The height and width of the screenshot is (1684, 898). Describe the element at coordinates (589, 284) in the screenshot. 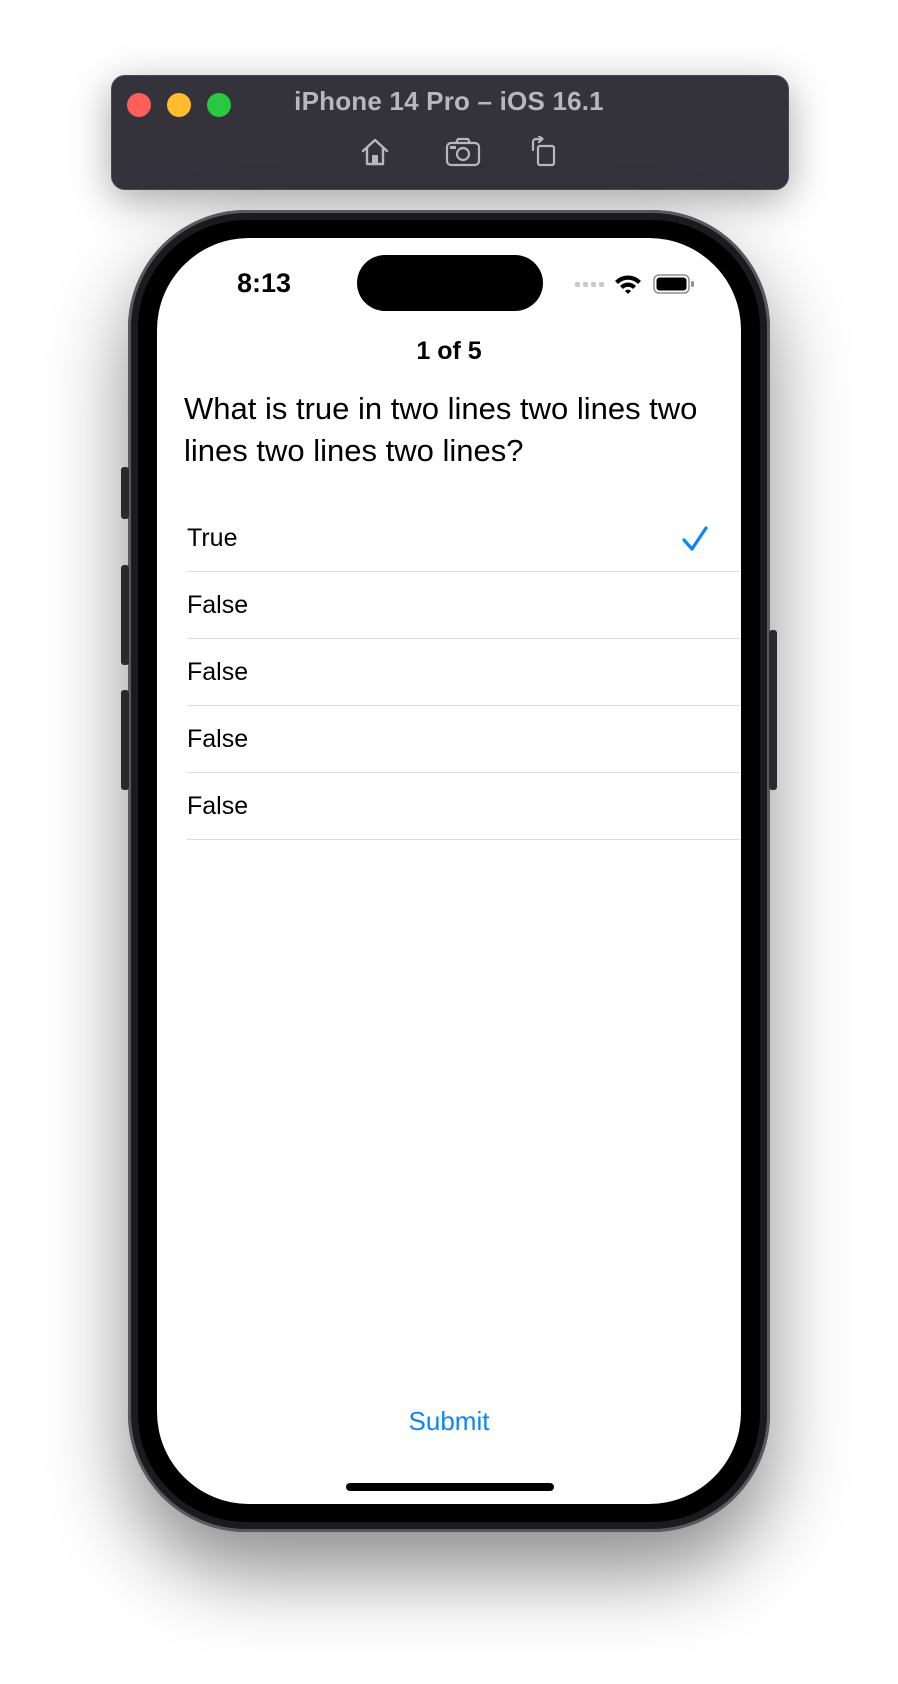

I see `cellular-signal-icon` at that location.